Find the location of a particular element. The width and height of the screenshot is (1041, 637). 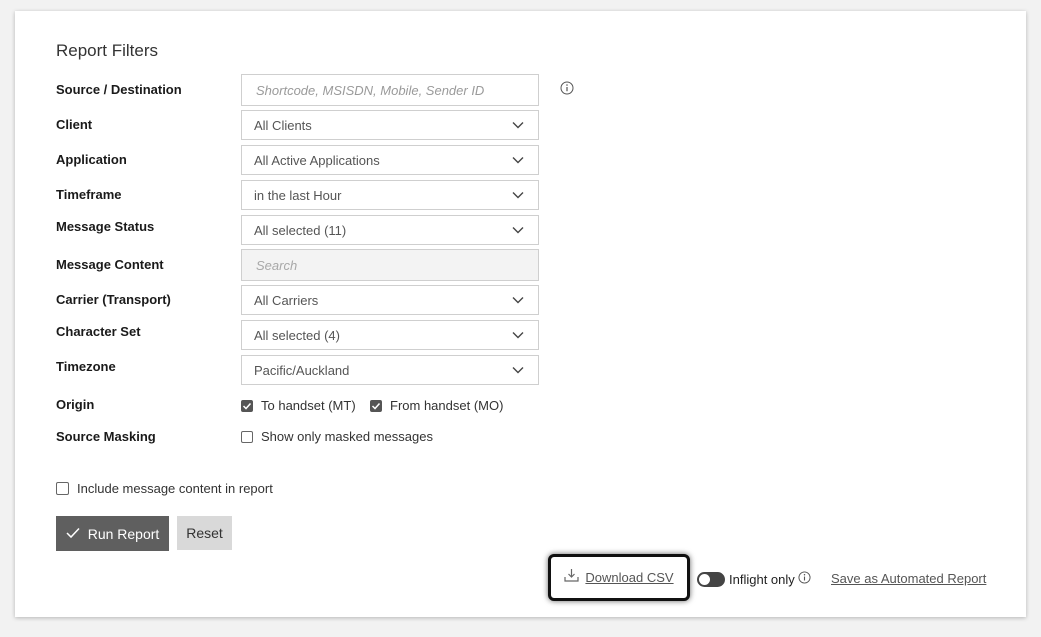

timeframe-value: in the last Hour is located at coordinates (298, 195).